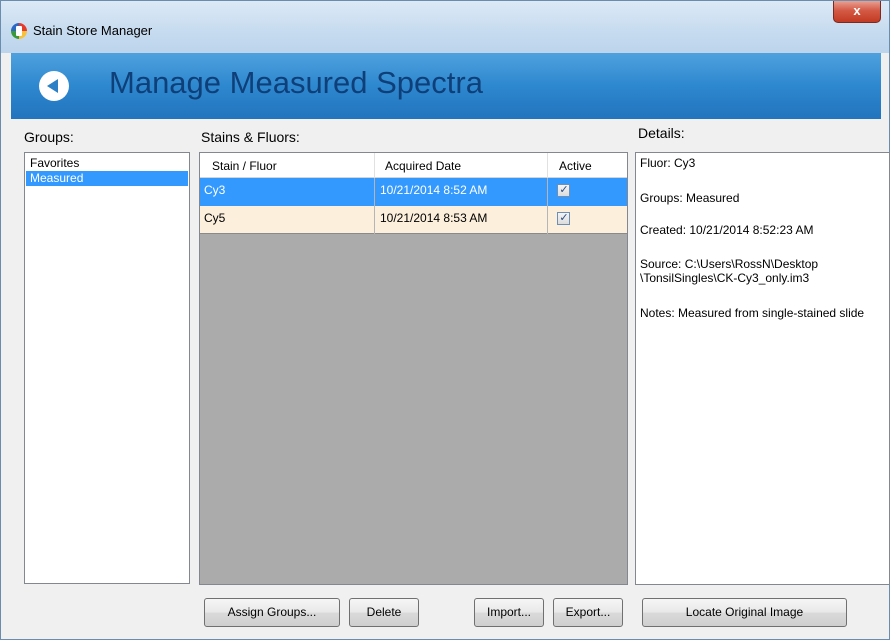 This screenshot has height=640, width=890. Describe the element at coordinates (93, 30) in the screenshot. I see `window-title: Stain Store Manager` at that location.